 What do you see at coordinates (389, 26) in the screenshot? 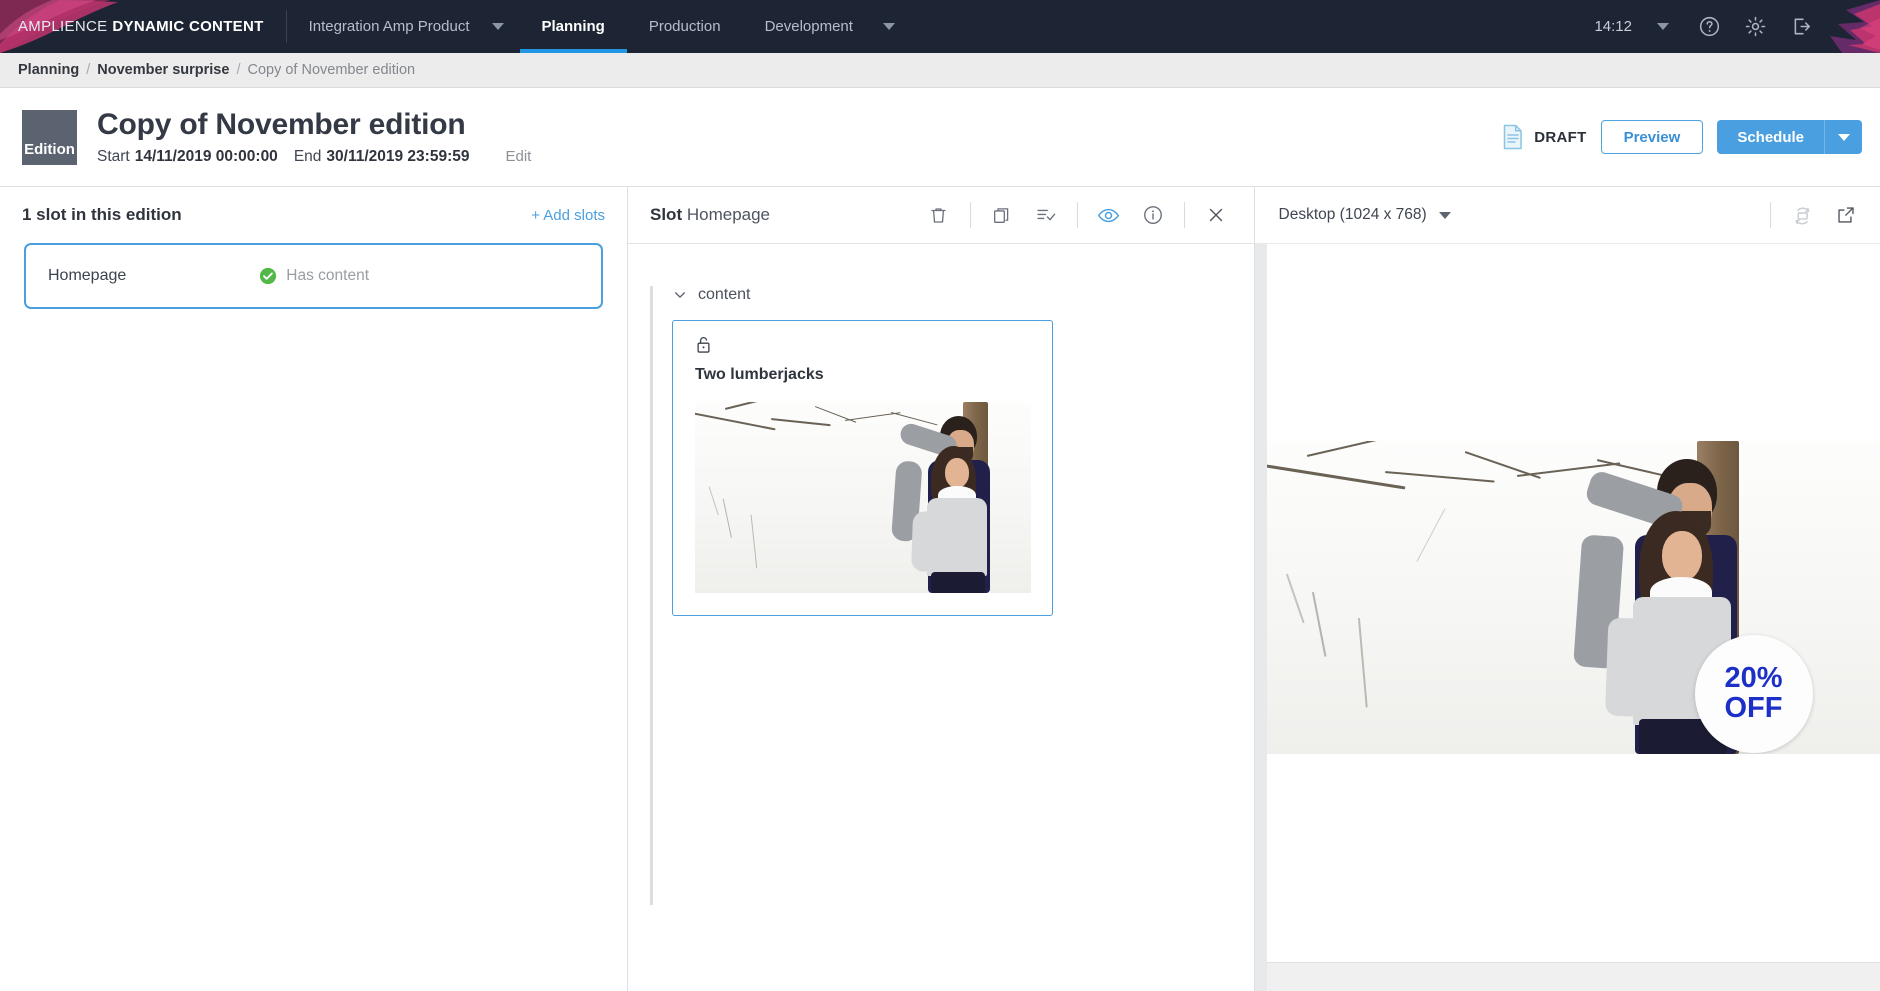
I see `product-selector-label: Integration Amp Product` at bounding box center [389, 26].